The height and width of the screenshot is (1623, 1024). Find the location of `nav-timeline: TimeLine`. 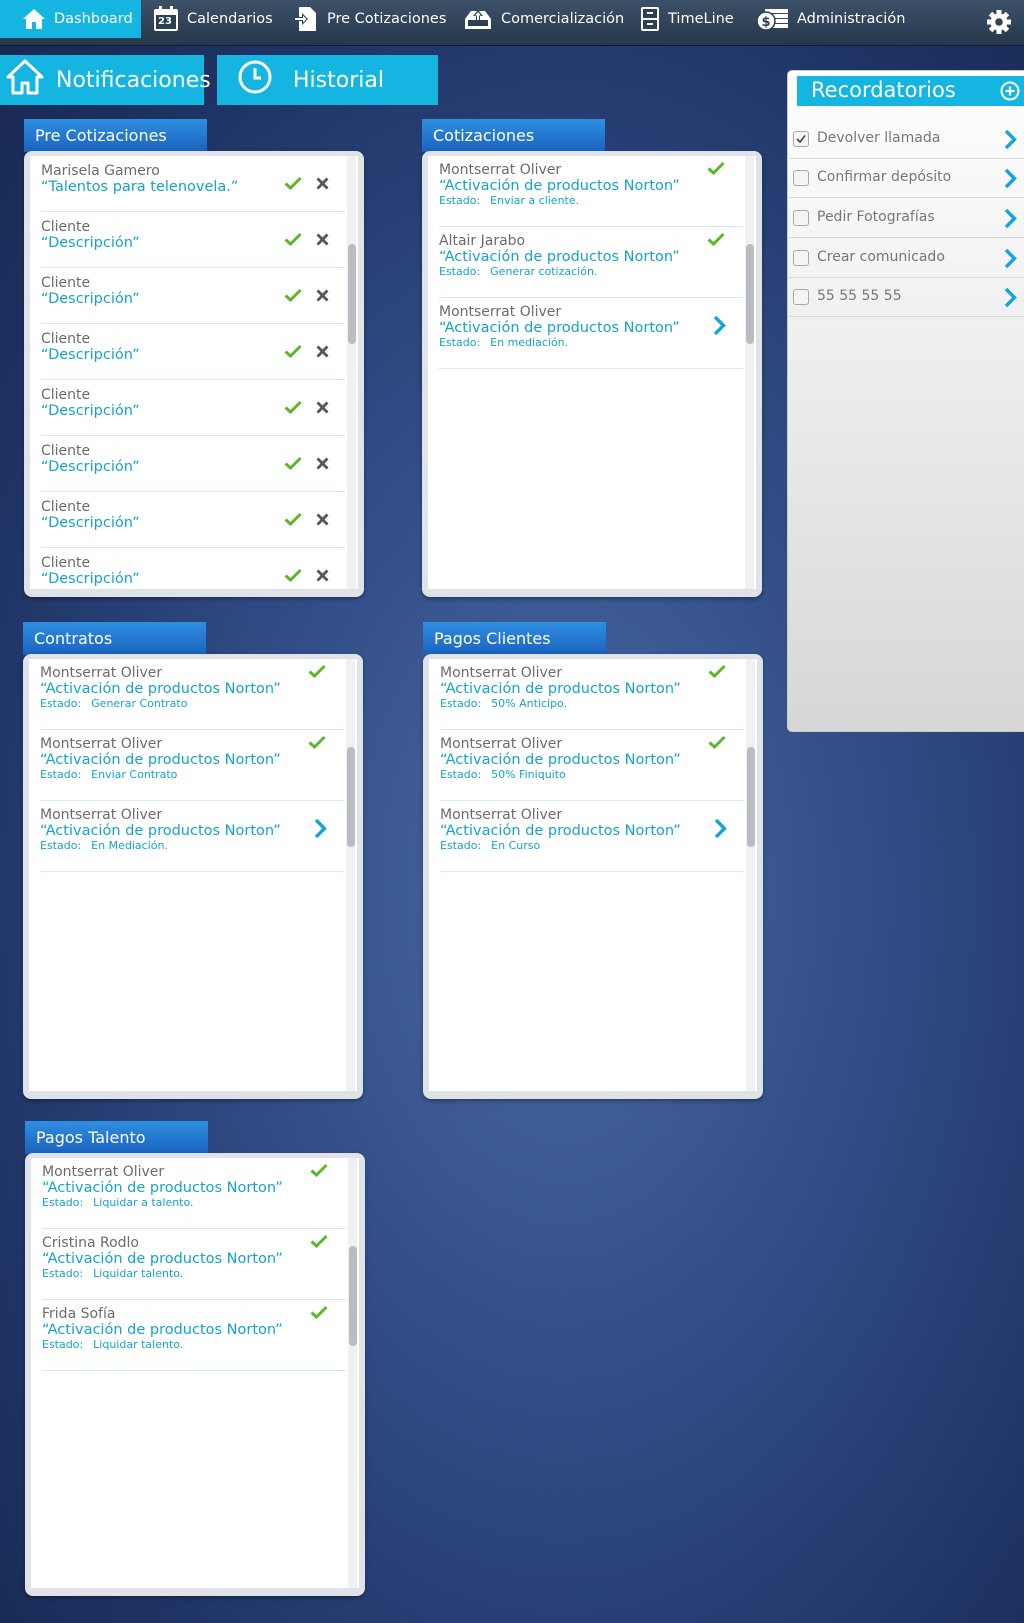

nav-timeline: TimeLine is located at coordinates (687, 19).